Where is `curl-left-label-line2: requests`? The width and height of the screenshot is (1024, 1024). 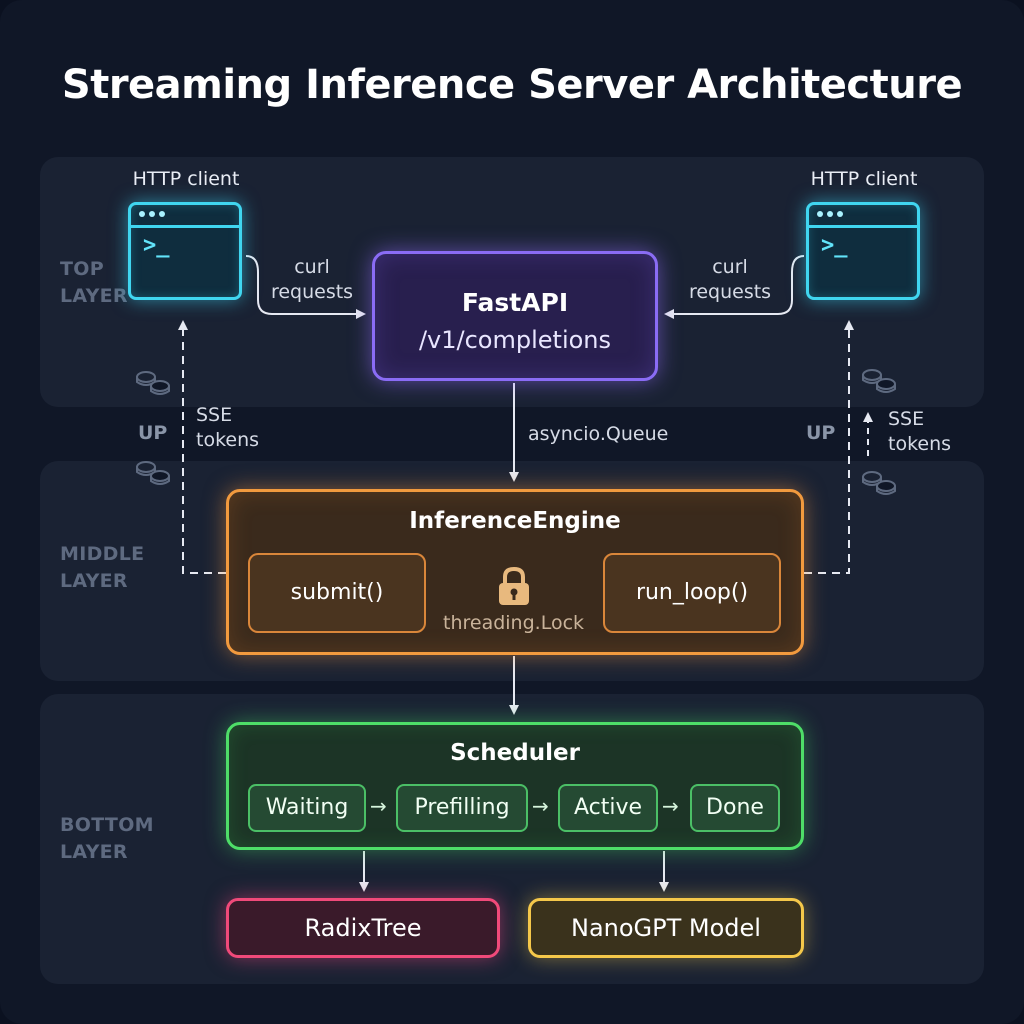
curl-left-label-line2: requests is located at coordinates (312, 292).